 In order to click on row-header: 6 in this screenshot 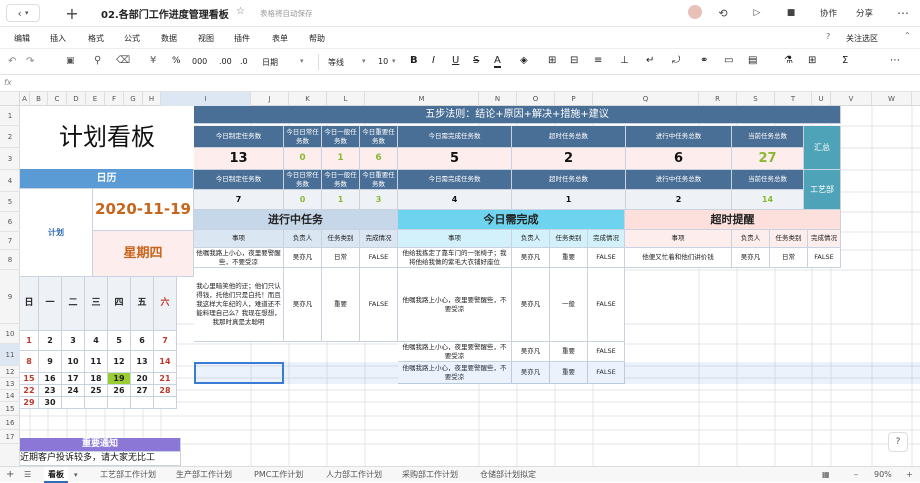, I will do `click(10, 222)`.